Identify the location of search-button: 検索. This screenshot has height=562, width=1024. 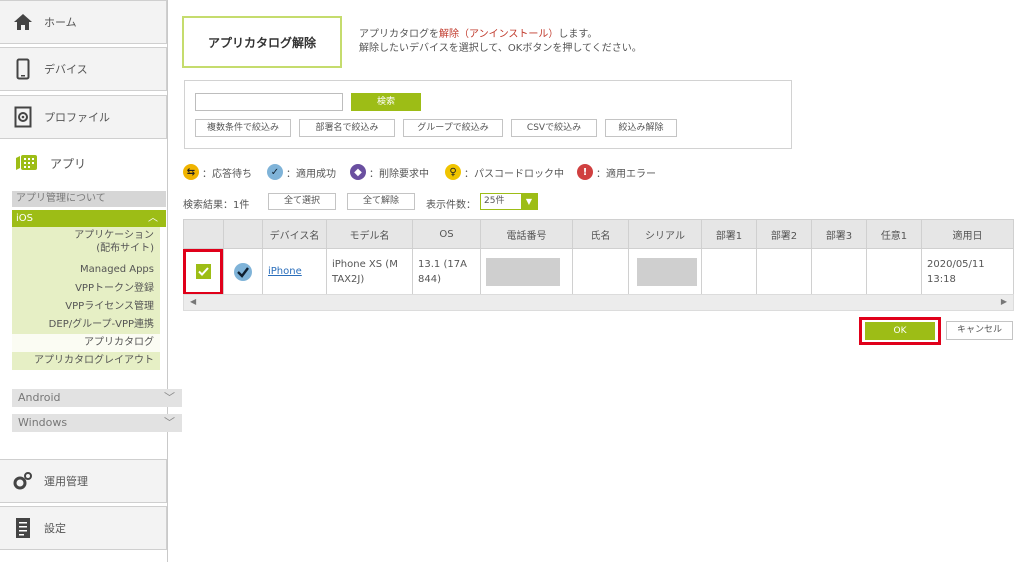
(386, 102).